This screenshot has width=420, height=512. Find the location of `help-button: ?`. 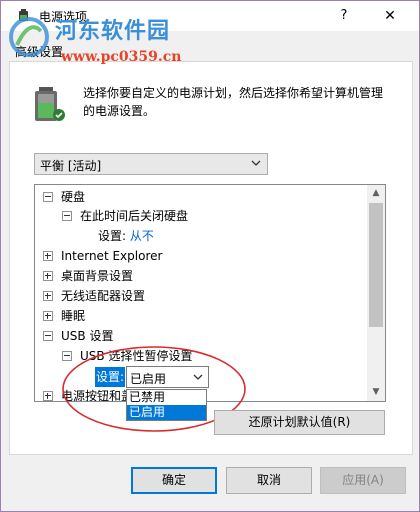

help-button: ? is located at coordinates (344, 16).